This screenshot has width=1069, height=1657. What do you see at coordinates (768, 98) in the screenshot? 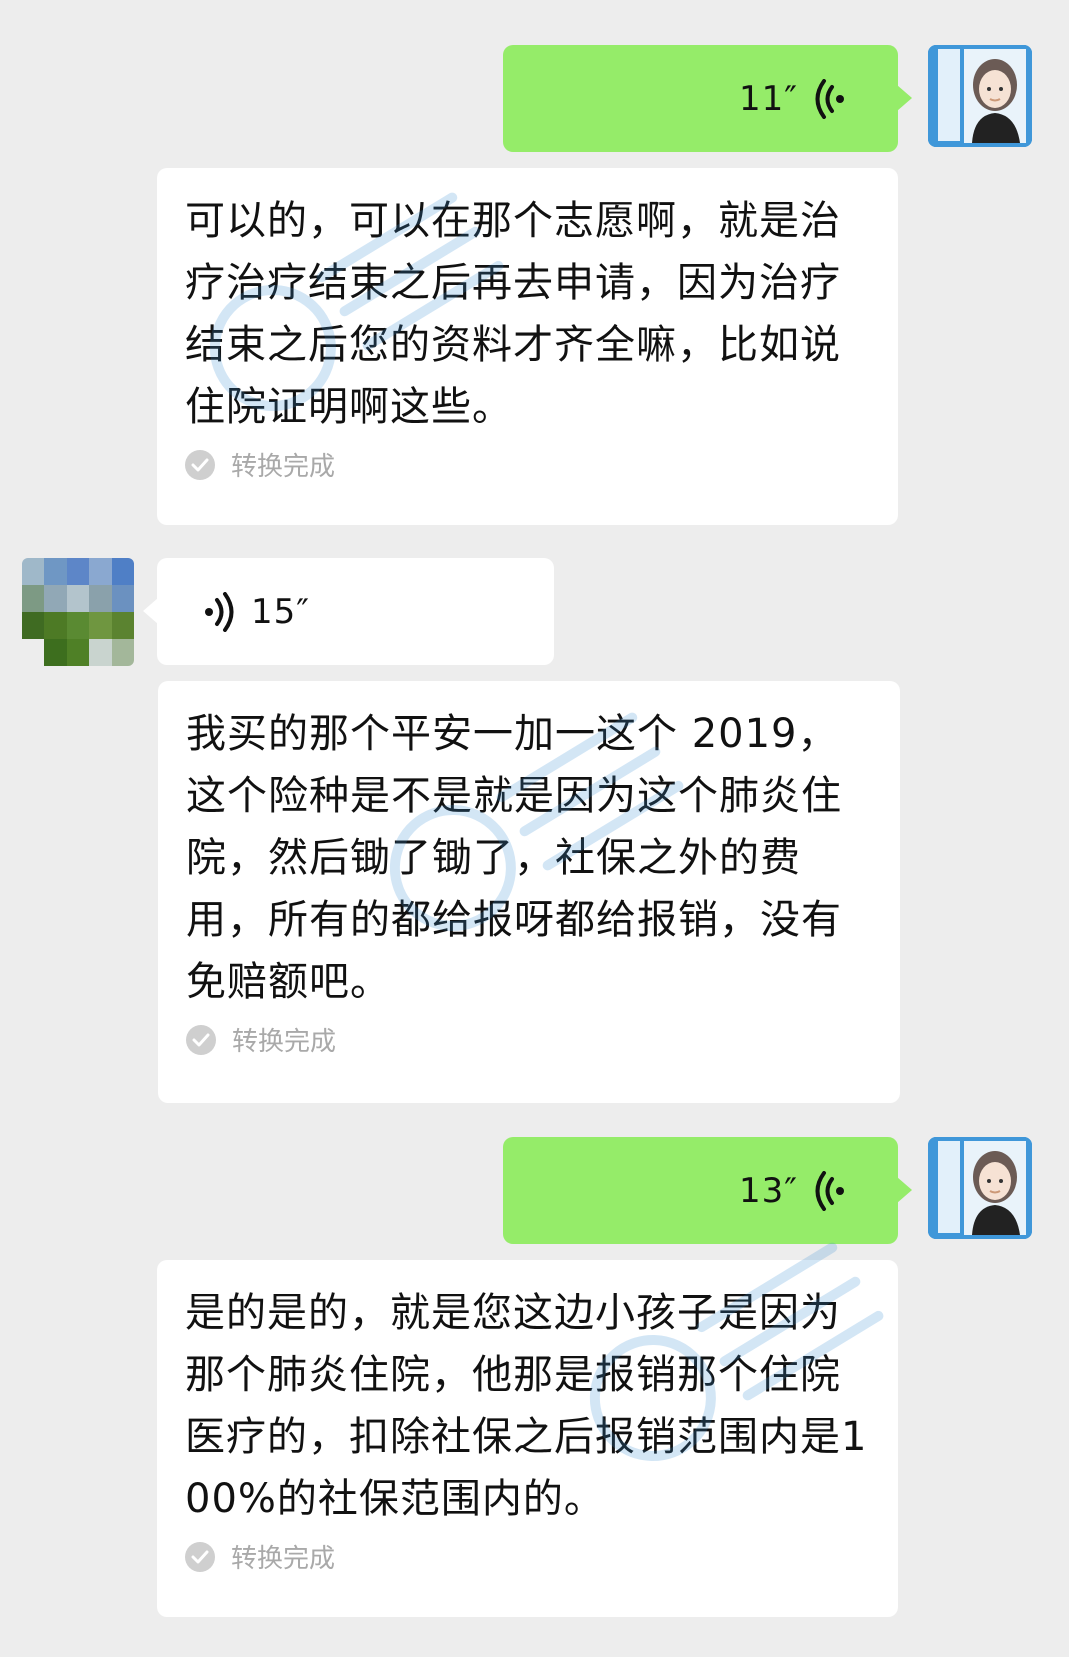
I see `voice-duration: 11″` at bounding box center [768, 98].